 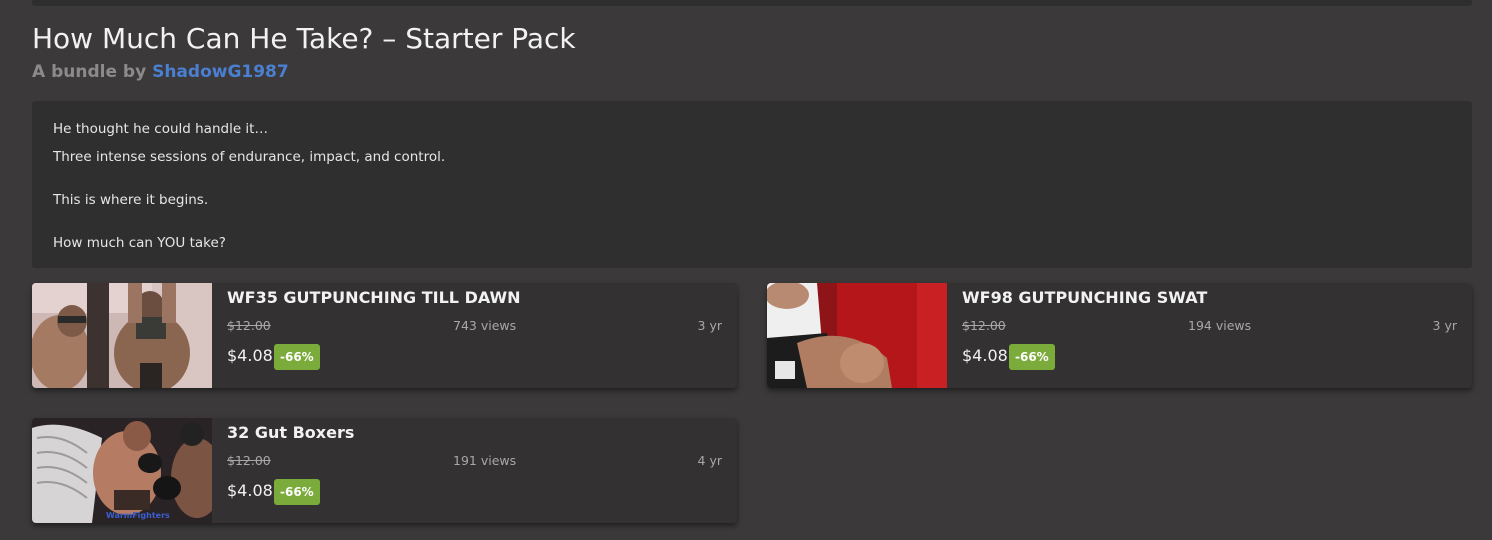 I want to click on video-thumbnail: WarmFighters, so click(x=122, y=470).